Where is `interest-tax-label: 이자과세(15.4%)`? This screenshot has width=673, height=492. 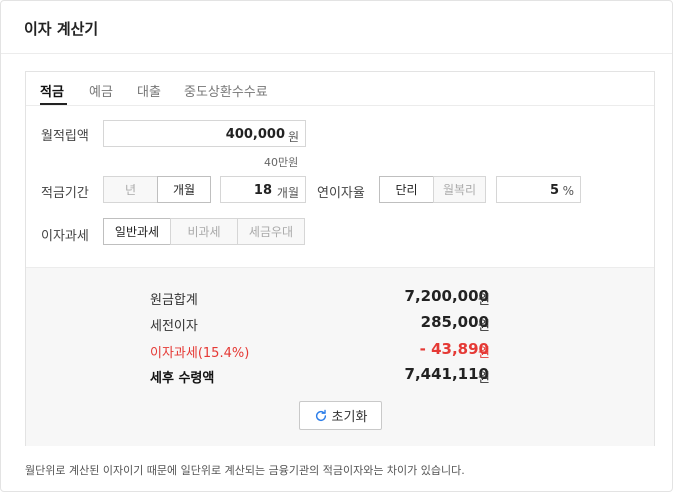
interest-tax-label: 이자과세(15.4%) is located at coordinates (200, 353).